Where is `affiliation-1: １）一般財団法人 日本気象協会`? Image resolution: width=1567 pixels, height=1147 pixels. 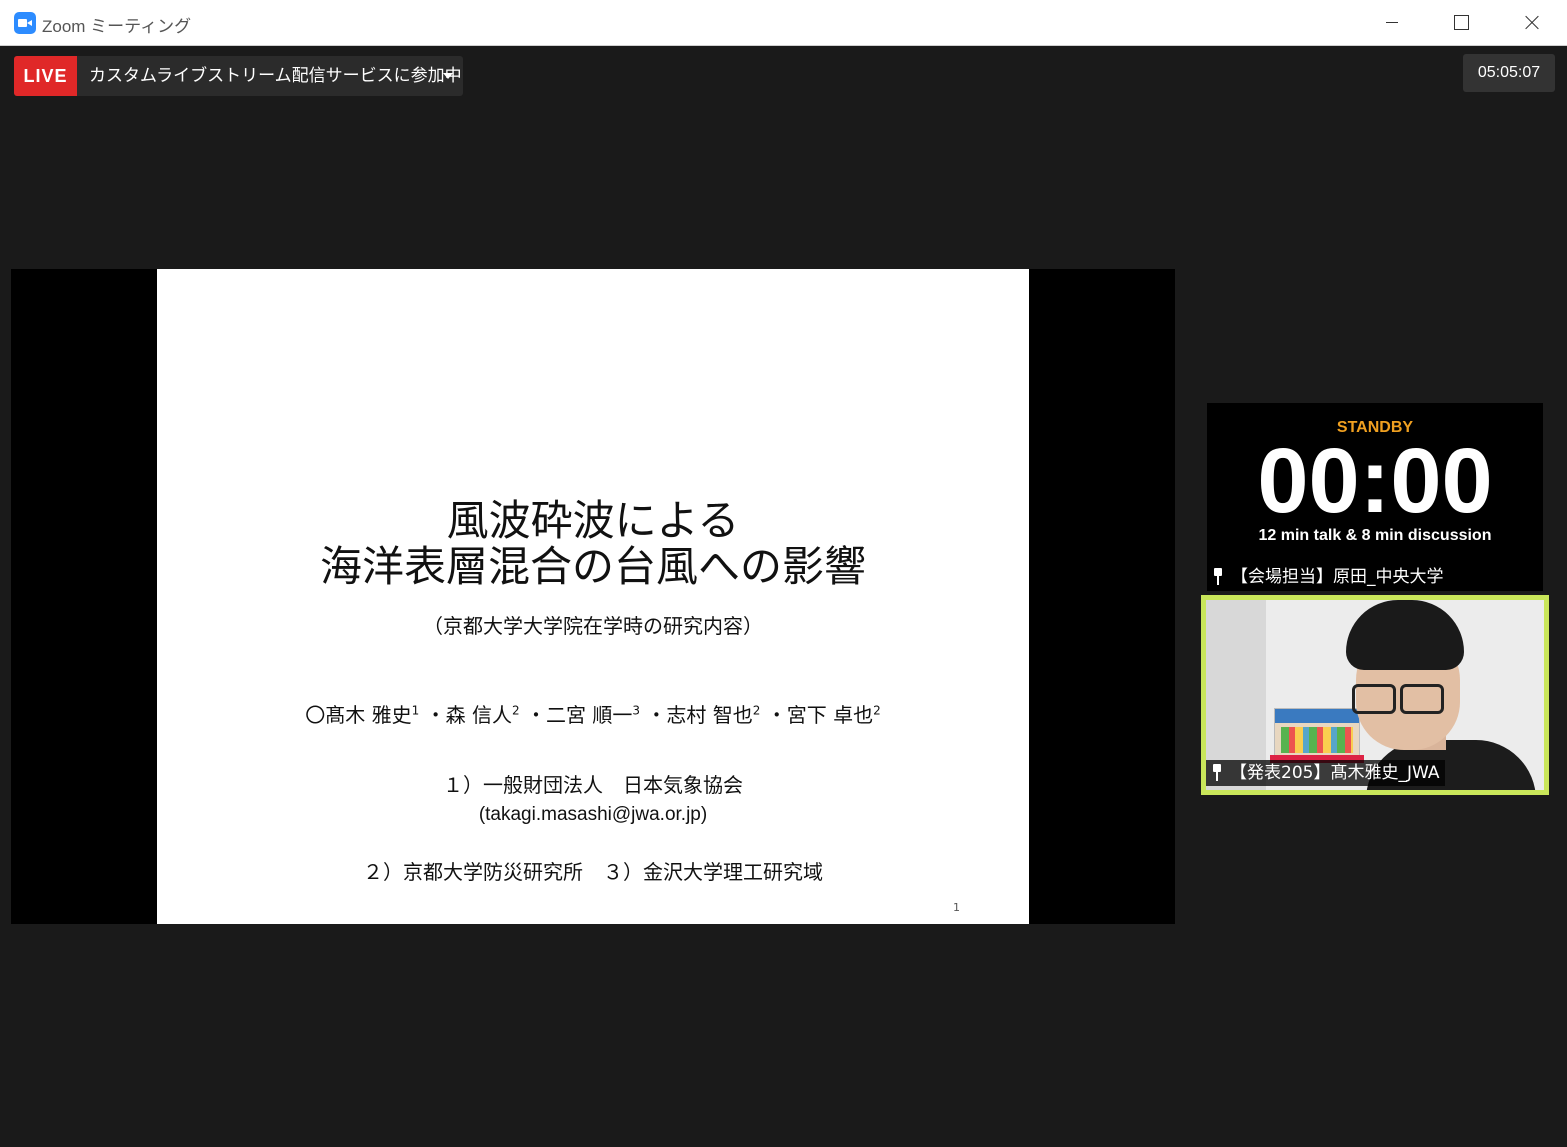
affiliation-1: １）一般財団法人 日本気象協会 is located at coordinates (593, 785).